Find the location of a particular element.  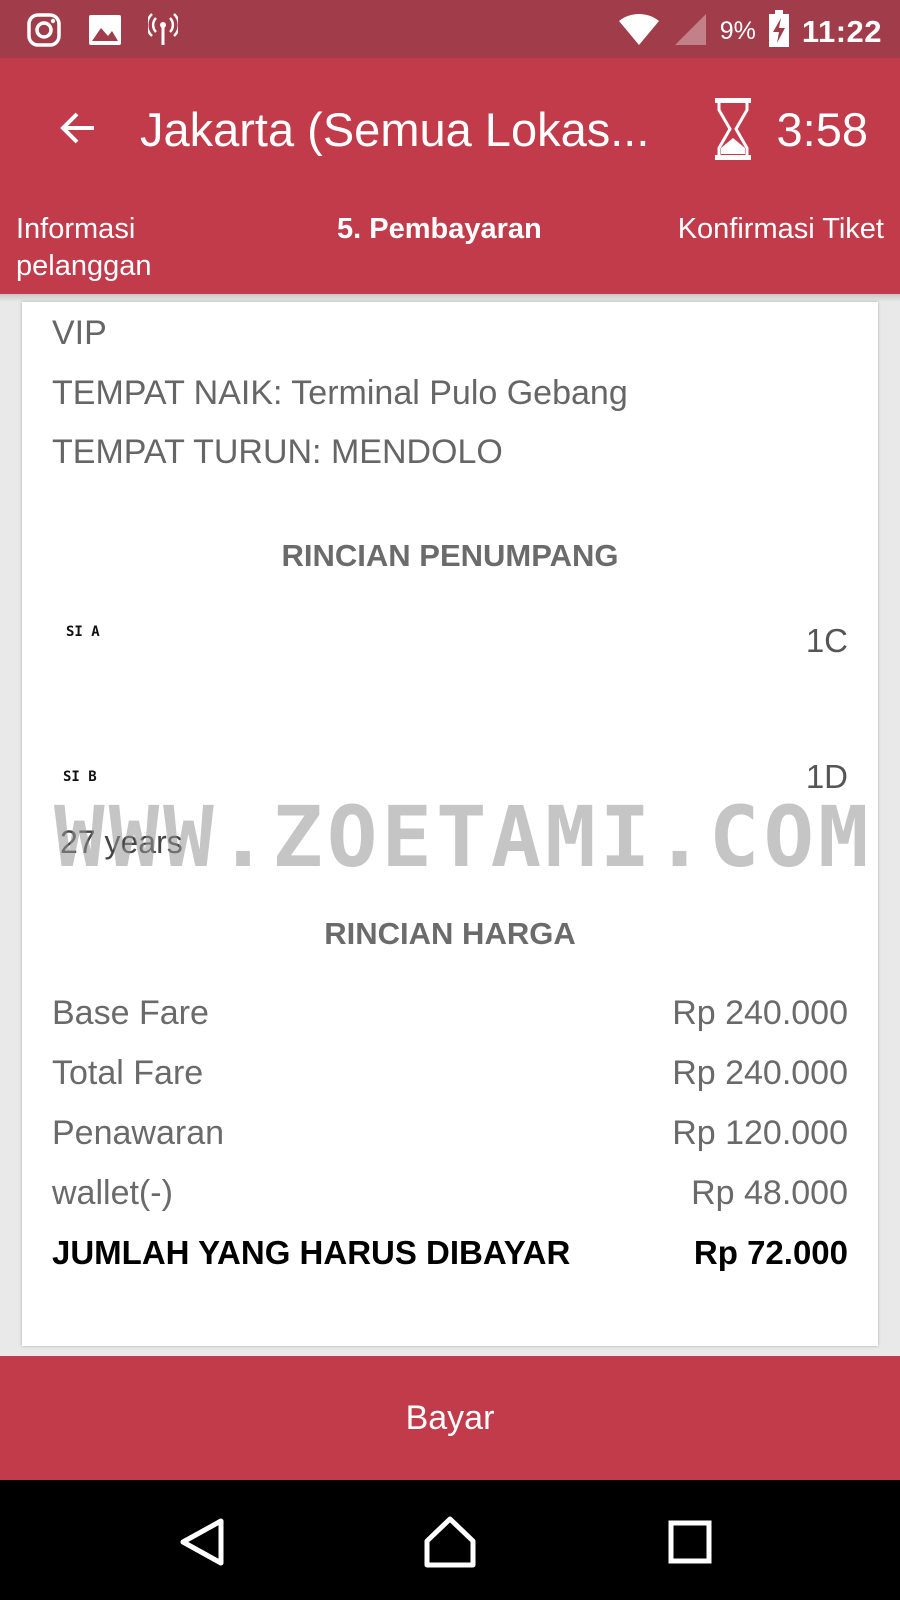

dropping-point: TEMPAT TURUN: MENDOLO is located at coordinates (277, 452).